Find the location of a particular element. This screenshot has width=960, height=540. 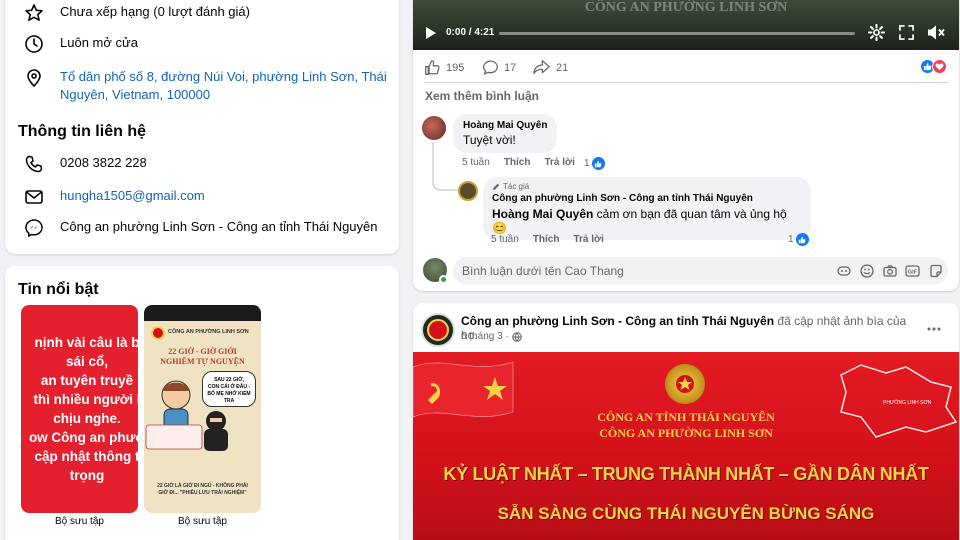

story-2-headline-1: 22 GIỜ - GIỜ GIỚI is located at coordinates (202, 351).